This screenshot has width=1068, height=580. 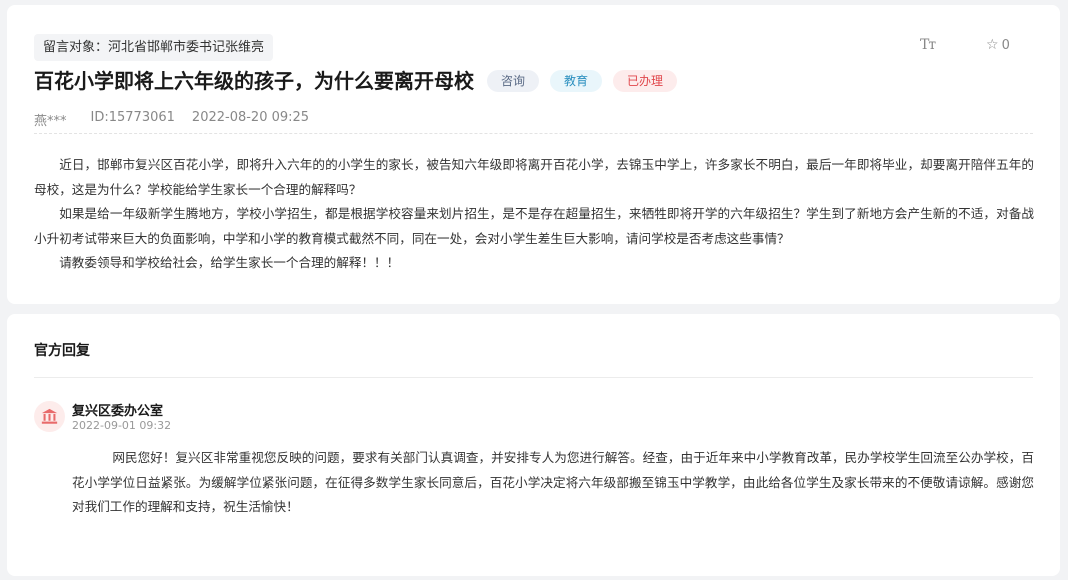 I want to click on star-outline-icon: ☆, so click(x=992, y=45).